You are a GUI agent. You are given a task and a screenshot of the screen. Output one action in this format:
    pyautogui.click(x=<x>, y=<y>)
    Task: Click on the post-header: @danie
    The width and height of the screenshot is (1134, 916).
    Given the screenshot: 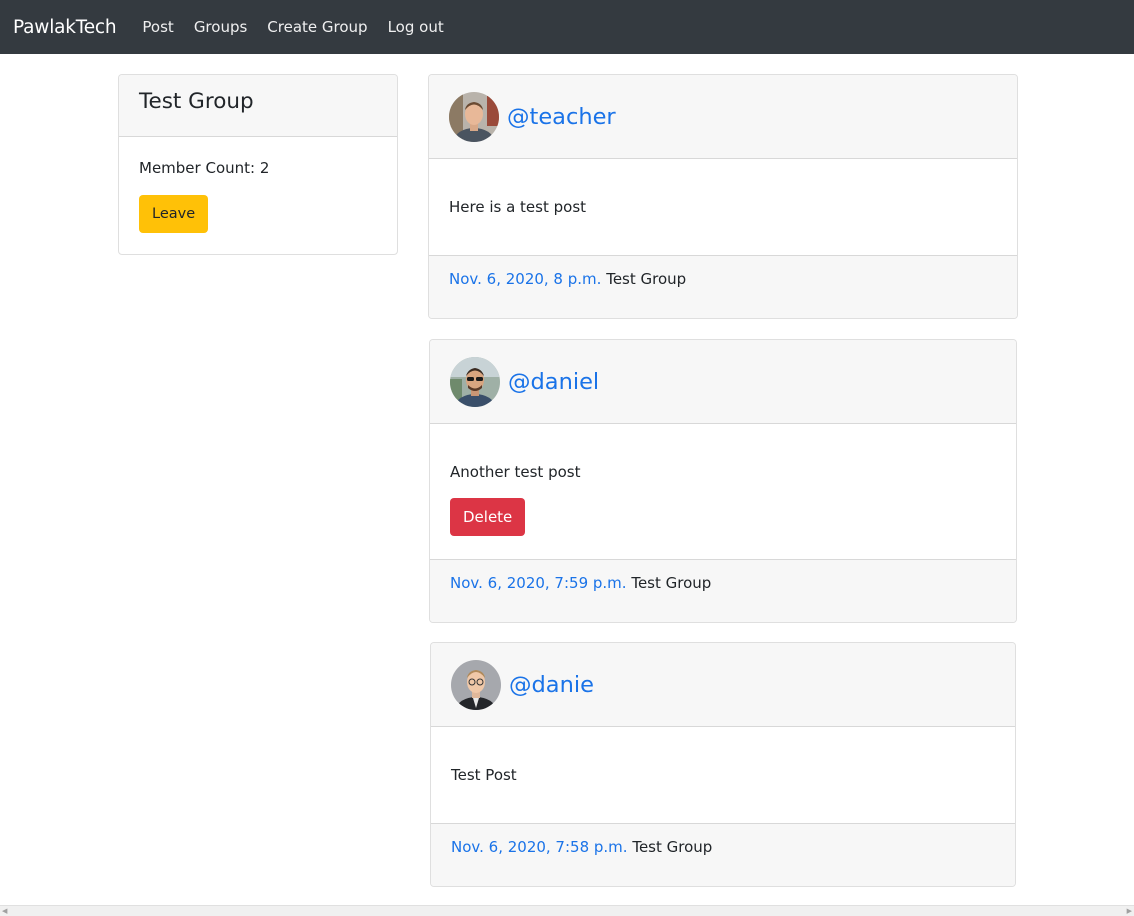 What is the action you would take?
    pyautogui.click(x=723, y=685)
    